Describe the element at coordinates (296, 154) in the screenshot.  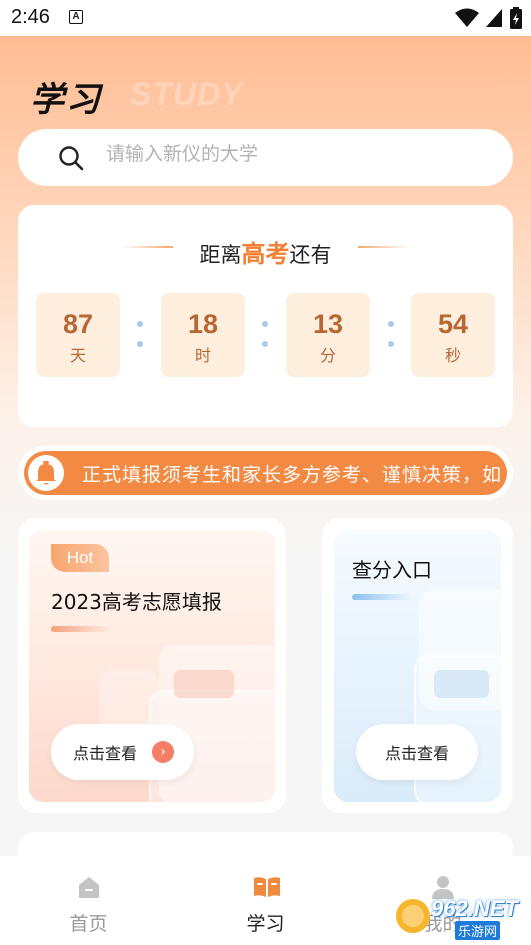
I see `search-input` at that location.